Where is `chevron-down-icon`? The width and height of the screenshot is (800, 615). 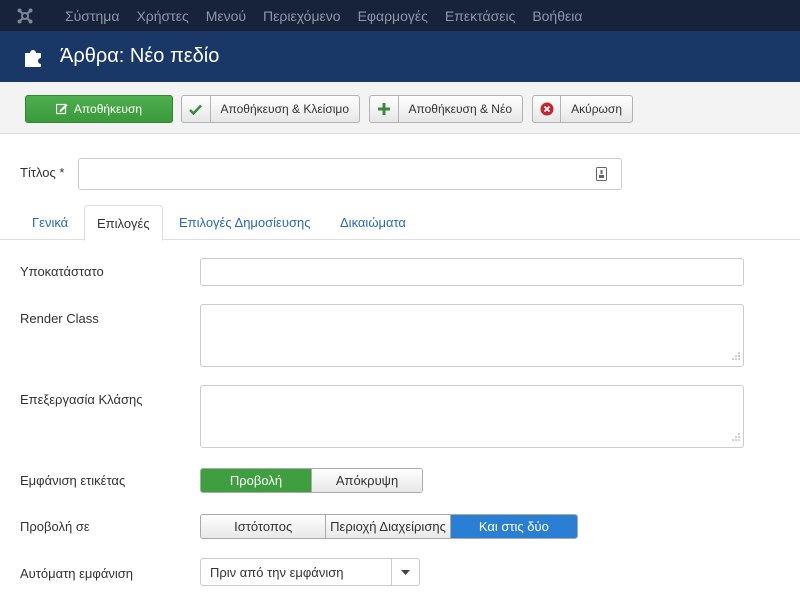 chevron-down-icon is located at coordinates (405, 572).